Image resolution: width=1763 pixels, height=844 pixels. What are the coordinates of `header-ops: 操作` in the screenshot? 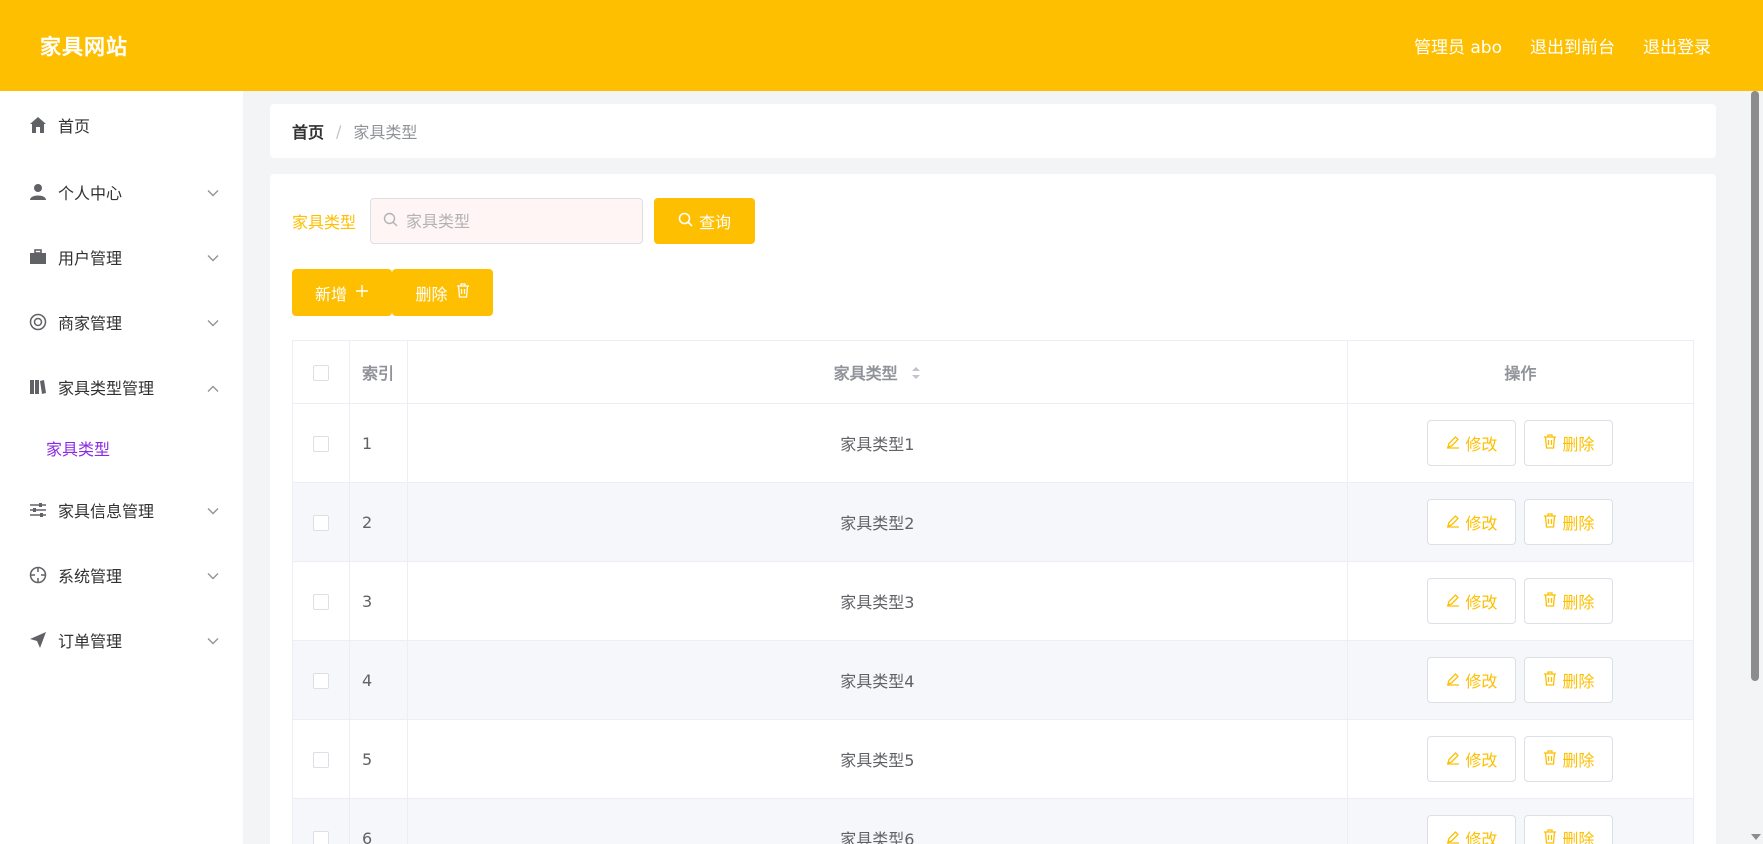 It's located at (1521, 372).